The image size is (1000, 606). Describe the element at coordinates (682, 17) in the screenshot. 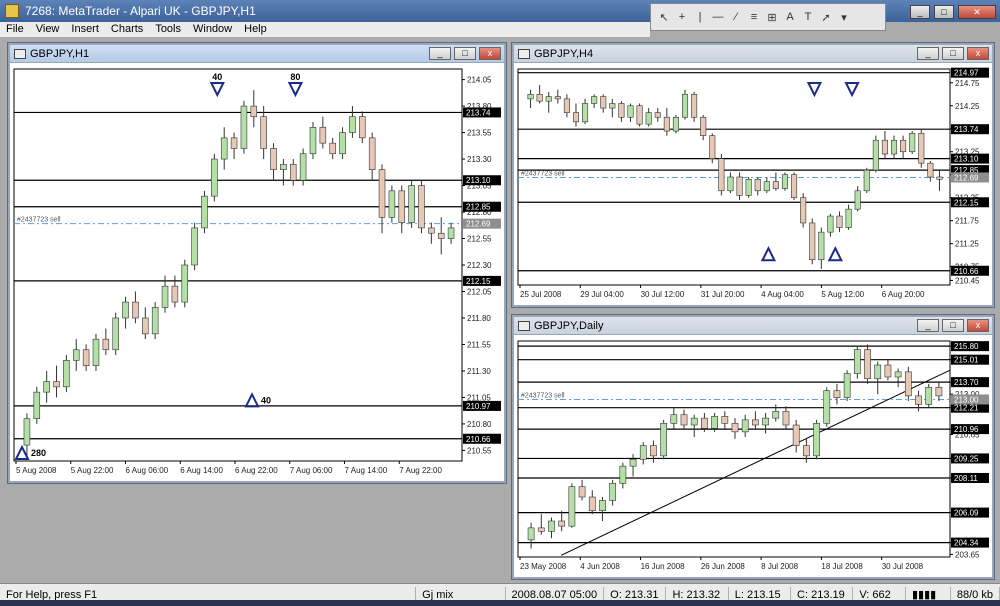

I see `crosshair-icon: +` at that location.